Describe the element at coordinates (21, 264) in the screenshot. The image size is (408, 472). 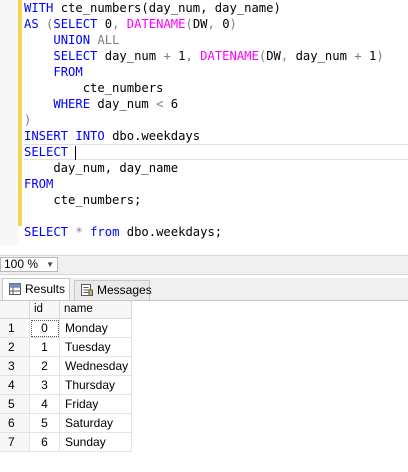
I see `zoom-value: 100 %` at that location.